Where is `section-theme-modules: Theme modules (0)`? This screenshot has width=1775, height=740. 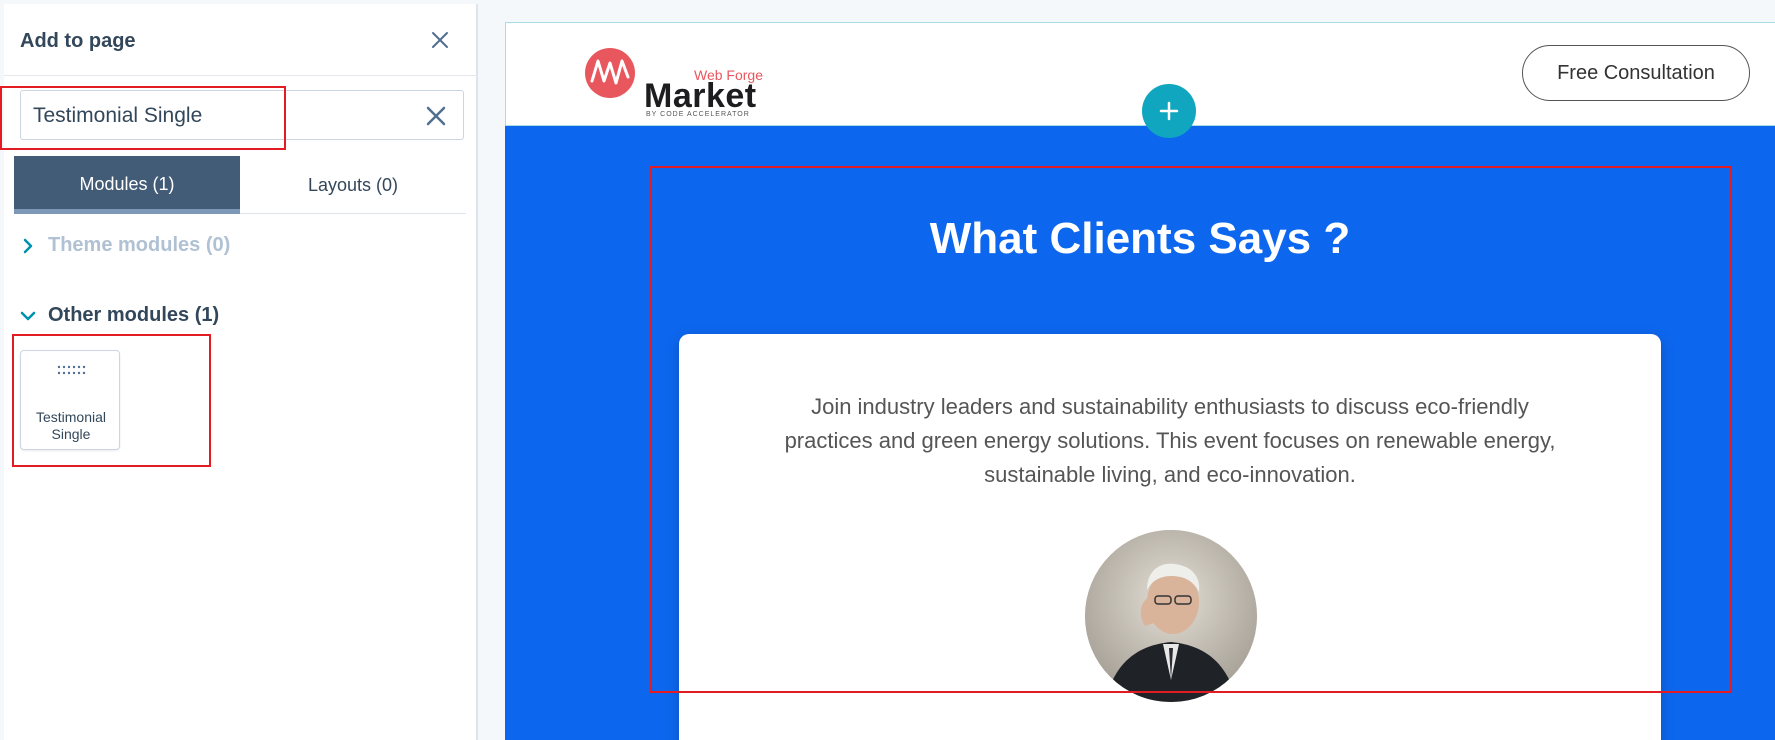
section-theme-modules: Theme modules (0) is located at coordinates (148, 247).